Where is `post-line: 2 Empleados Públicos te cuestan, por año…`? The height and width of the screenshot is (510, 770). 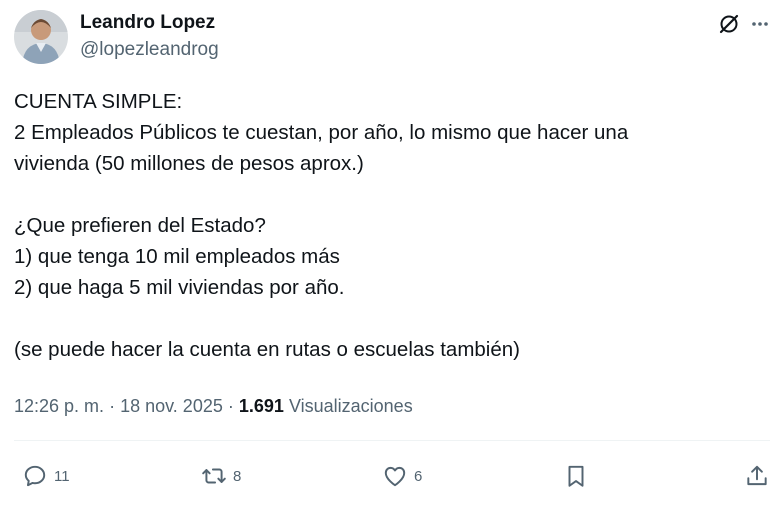
post-line: 2 Empleados Públicos te cuestan, por año… is located at coordinates (321, 132).